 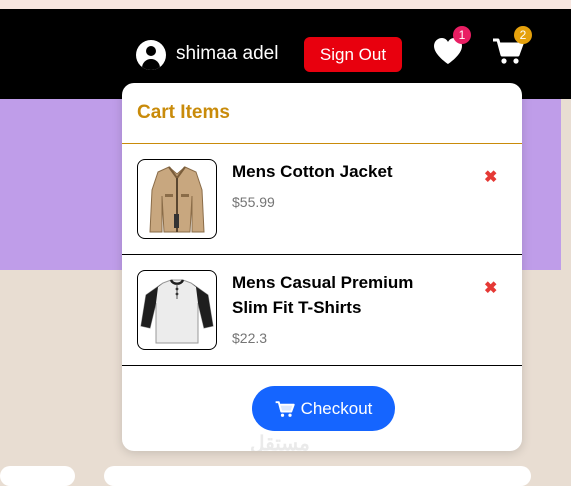 What do you see at coordinates (323, 295) in the screenshot?
I see `cart-item-name: Mens Casual Premium Slim Fit T-Shirts` at bounding box center [323, 295].